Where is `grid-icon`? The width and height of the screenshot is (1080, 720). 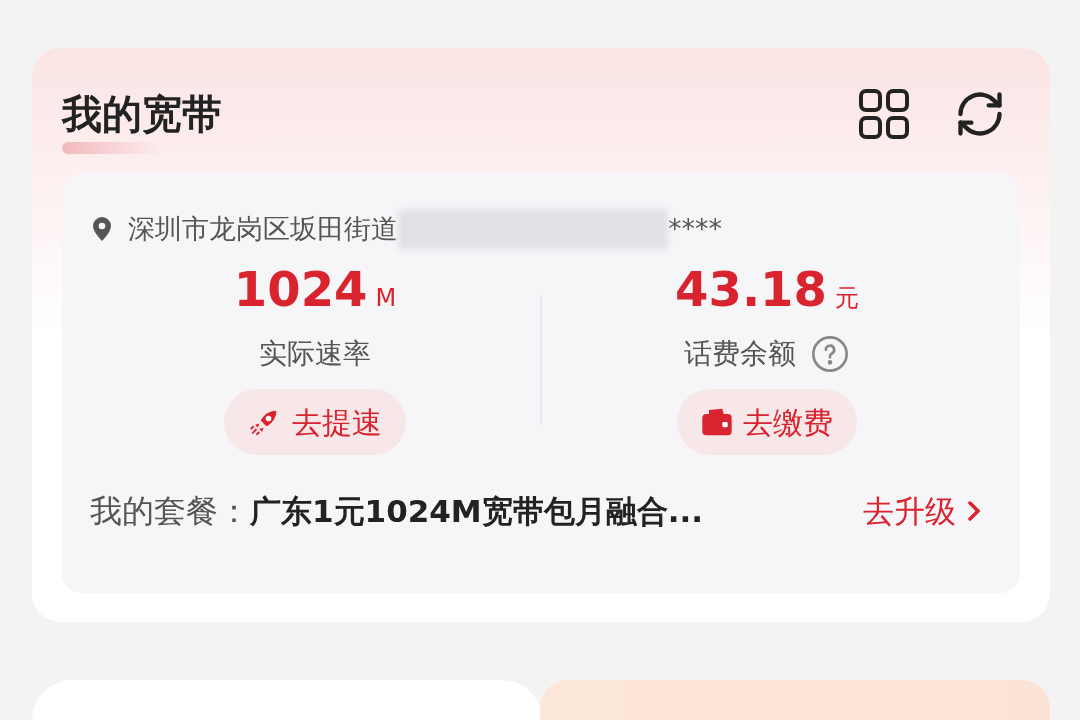 grid-icon is located at coordinates (884, 114).